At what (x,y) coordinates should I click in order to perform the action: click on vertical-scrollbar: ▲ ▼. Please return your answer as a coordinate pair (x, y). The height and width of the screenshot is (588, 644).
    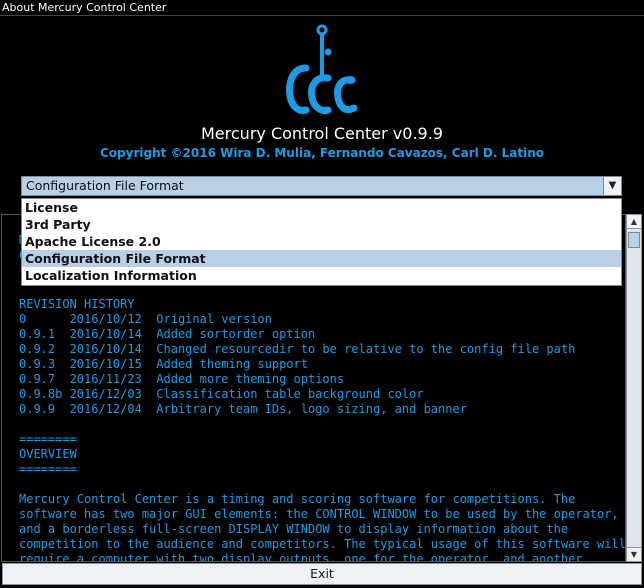
    Looking at the image, I should click on (634, 388).